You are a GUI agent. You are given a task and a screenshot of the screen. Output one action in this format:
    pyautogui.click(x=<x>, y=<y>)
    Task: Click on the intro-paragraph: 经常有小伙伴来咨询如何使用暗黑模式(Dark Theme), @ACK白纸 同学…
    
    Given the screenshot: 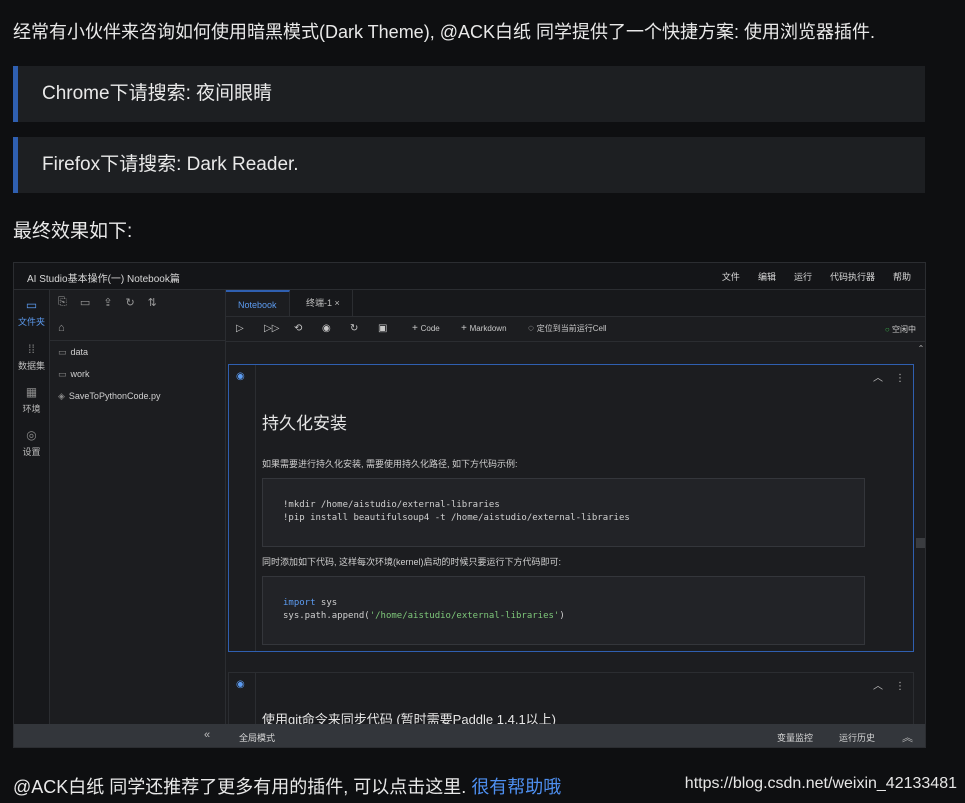 What is the action you would take?
    pyautogui.click(x=444, y=32)
    